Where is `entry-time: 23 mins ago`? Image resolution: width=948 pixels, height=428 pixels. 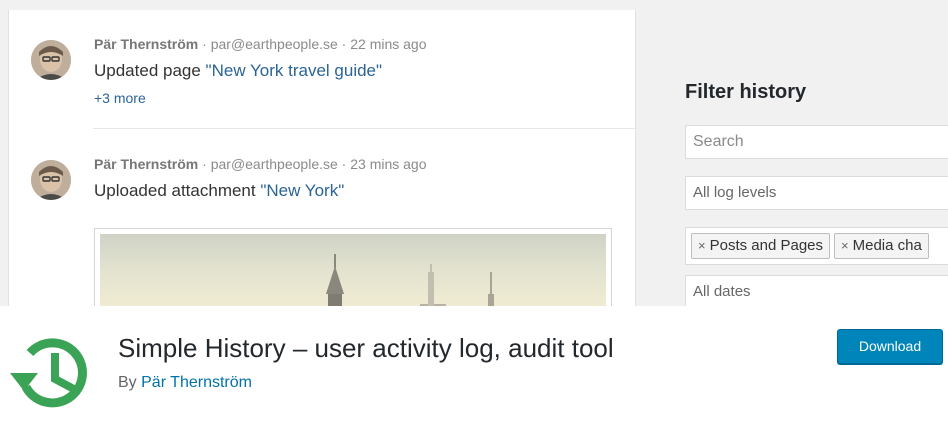 entry-time: 23 mins ago is located at coordinates (388, 164).